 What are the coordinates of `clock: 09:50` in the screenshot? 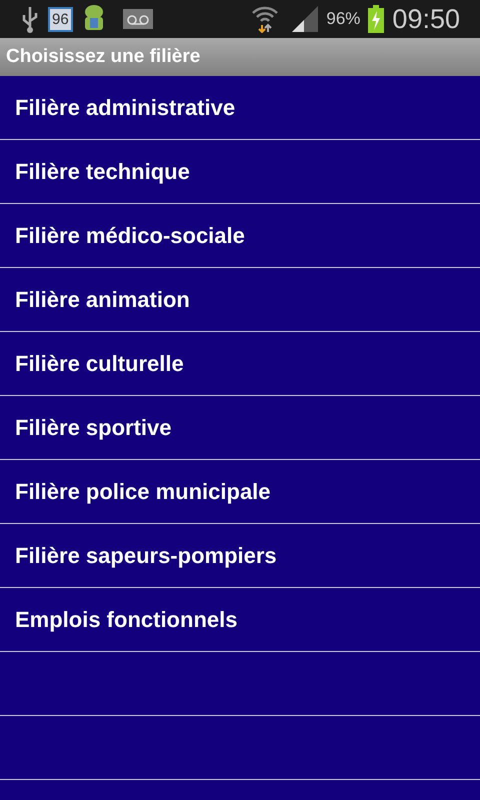 It's located at (426, 19).